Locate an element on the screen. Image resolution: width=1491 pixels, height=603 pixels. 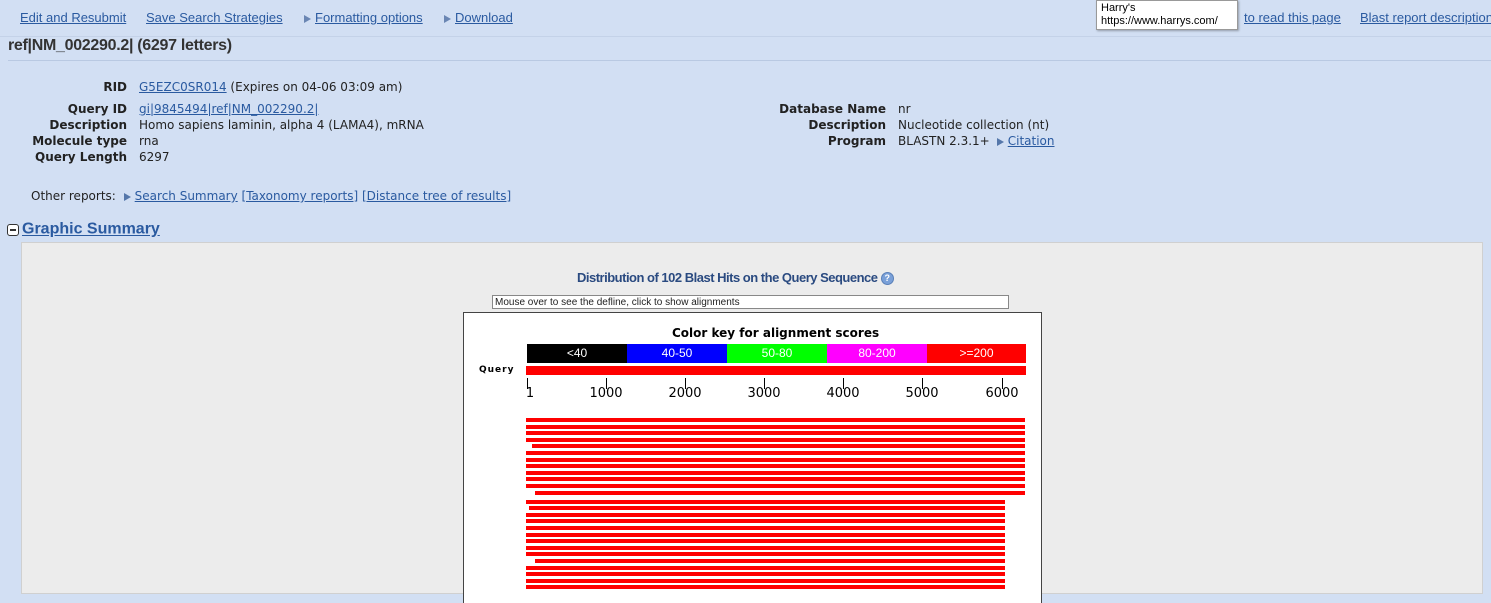
other-reports-label: Other reports: is located at coordinates (73, 196).